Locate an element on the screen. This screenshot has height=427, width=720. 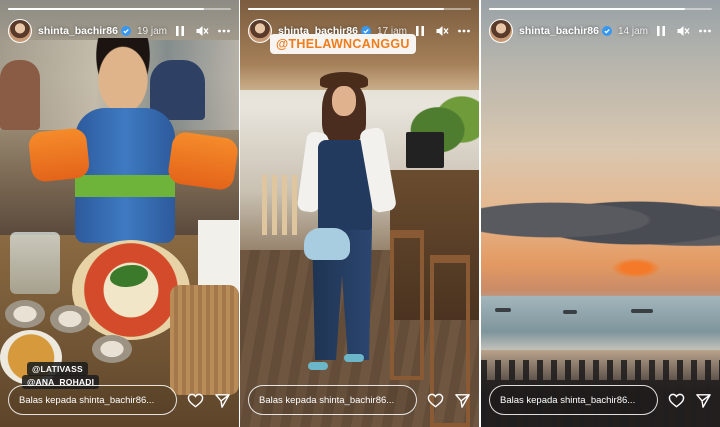
location-mention-sticker: @THELAWNCANGGU is located at coordinates (343, 44).